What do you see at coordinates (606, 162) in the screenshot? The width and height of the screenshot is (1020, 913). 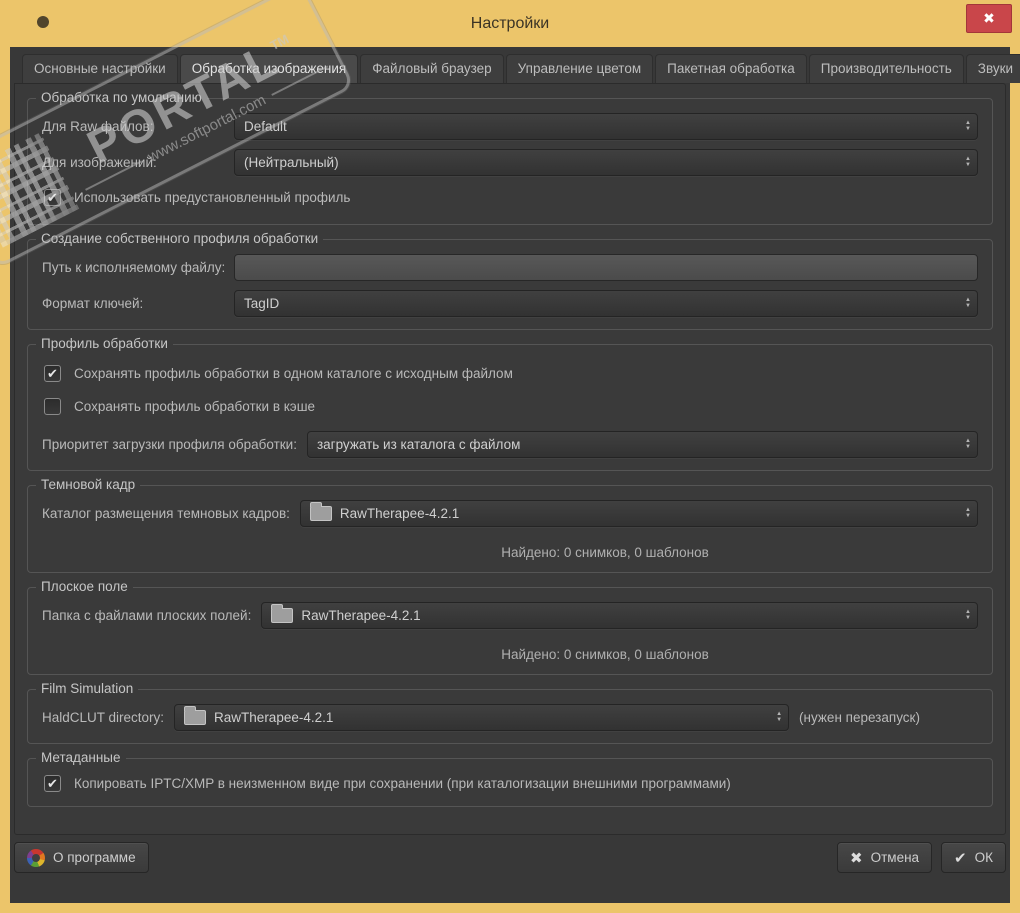 I see `image-profile-select: (Нейтральный) ▲ ▼` at bounding box center [606, 162].